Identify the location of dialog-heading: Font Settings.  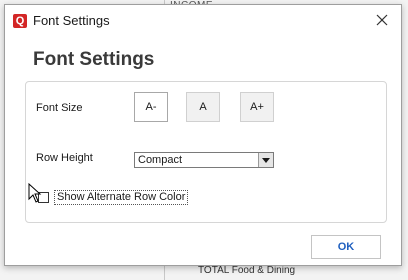
(94, 59).